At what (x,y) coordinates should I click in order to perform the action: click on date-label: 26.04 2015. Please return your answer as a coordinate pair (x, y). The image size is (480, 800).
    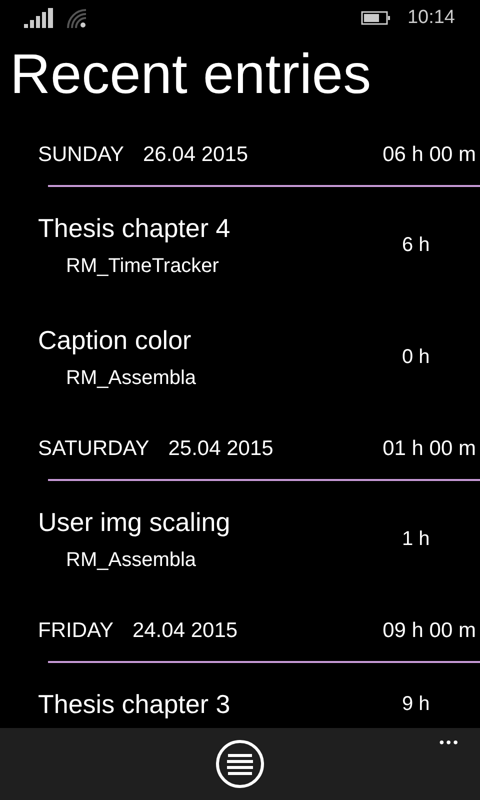
    Looking at the image, I should click on (195, 155).